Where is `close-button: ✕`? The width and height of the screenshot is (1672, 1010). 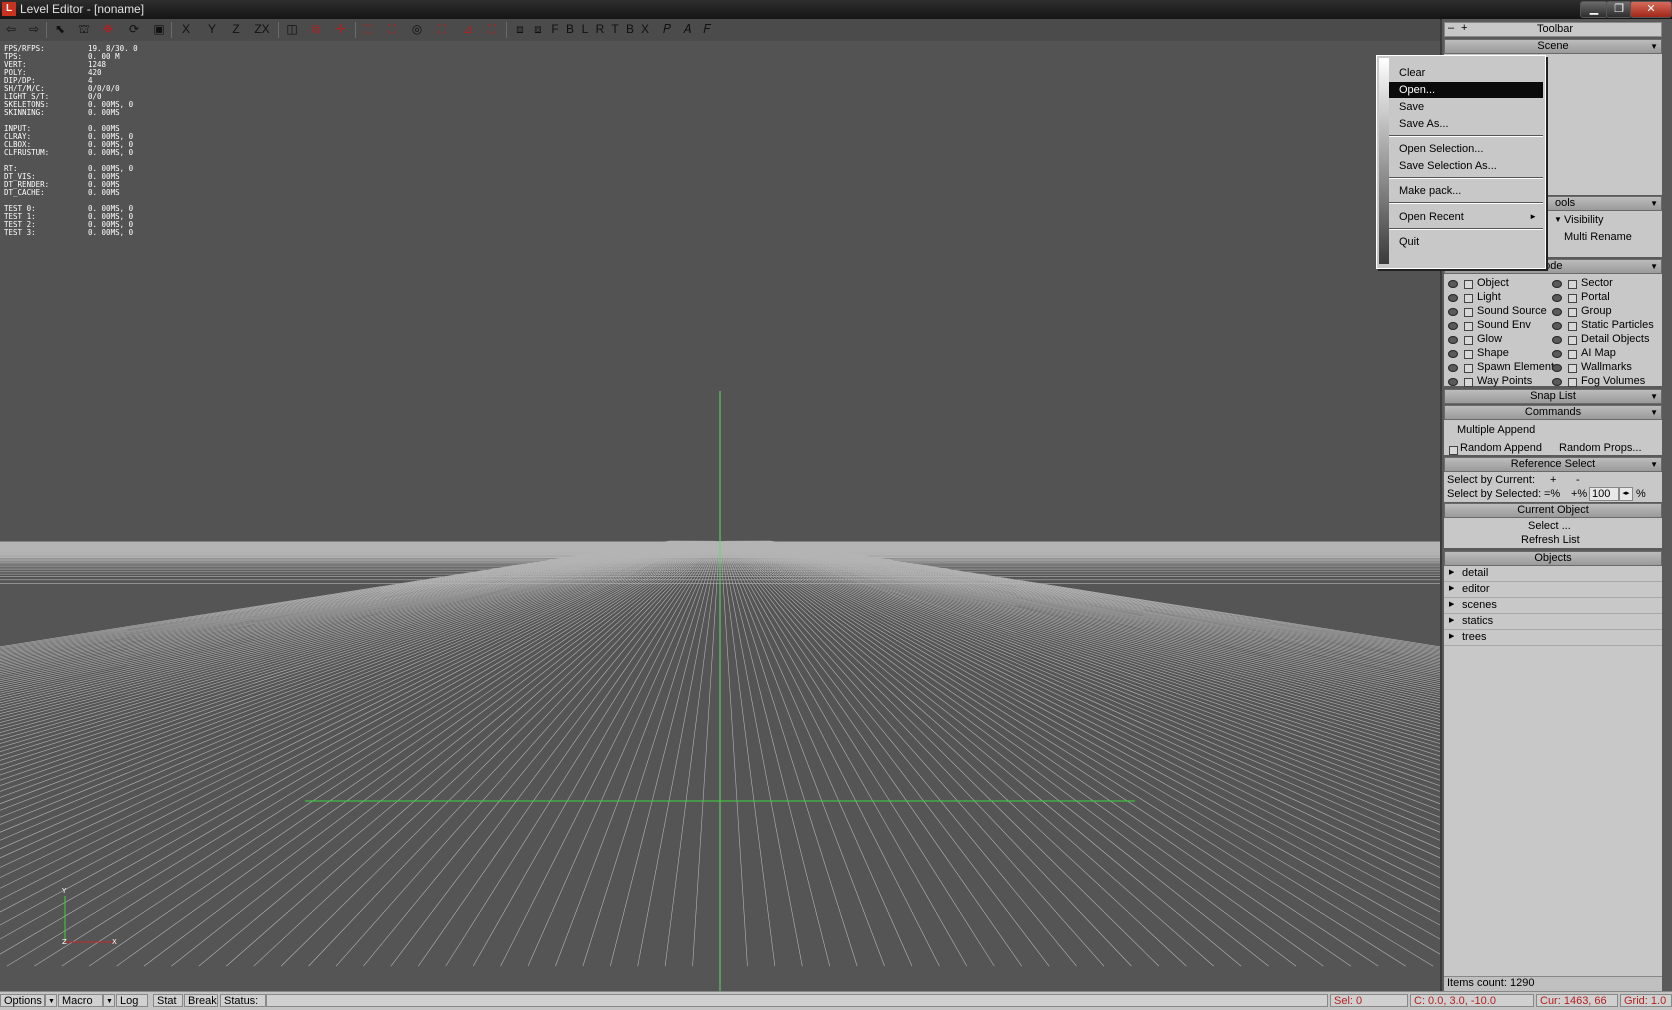
close-button: ✕ is located at coordinates (1651, 9).